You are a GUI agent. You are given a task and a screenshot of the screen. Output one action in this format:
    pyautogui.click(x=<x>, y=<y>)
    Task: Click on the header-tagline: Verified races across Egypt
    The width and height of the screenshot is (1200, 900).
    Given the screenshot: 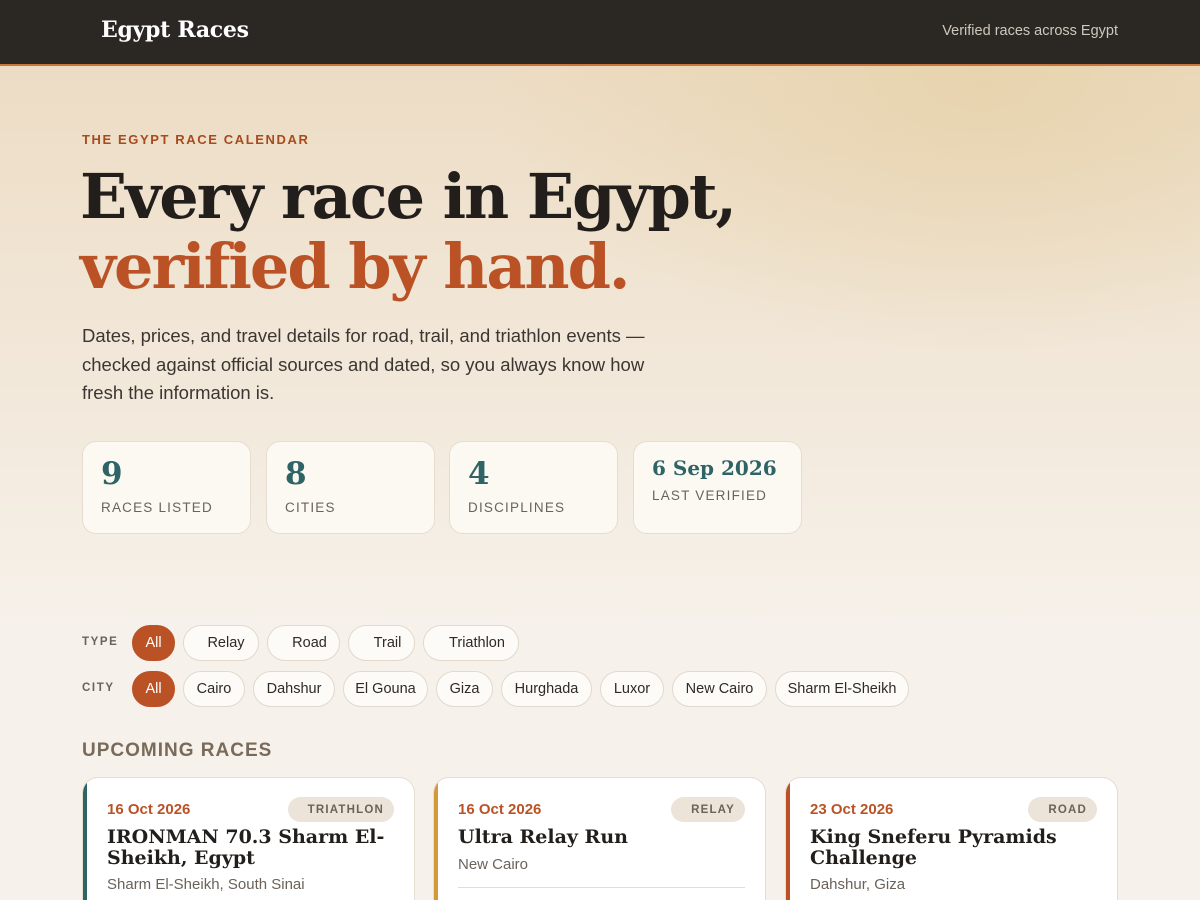 What is the action you would take?
    pyautogui.click(x=1030, y=31)
    